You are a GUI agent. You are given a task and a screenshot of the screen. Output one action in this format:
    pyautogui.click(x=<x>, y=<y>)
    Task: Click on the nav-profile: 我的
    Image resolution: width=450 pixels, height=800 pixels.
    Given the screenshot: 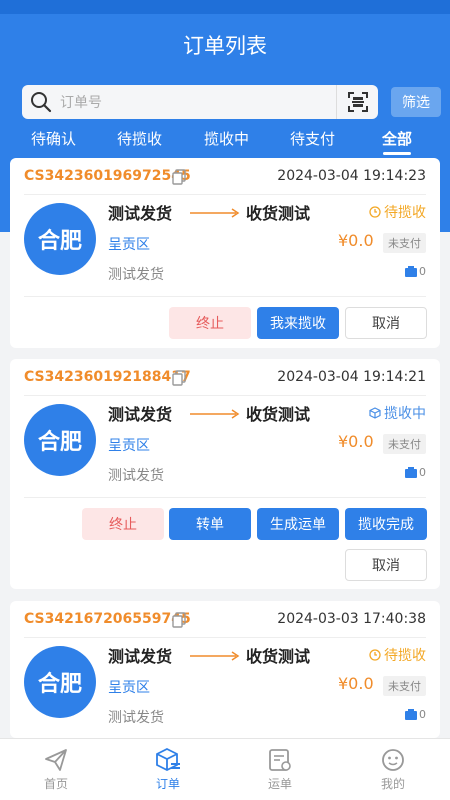 What is the action you would take?
    pyautogui.click(x=393, y=769)
    